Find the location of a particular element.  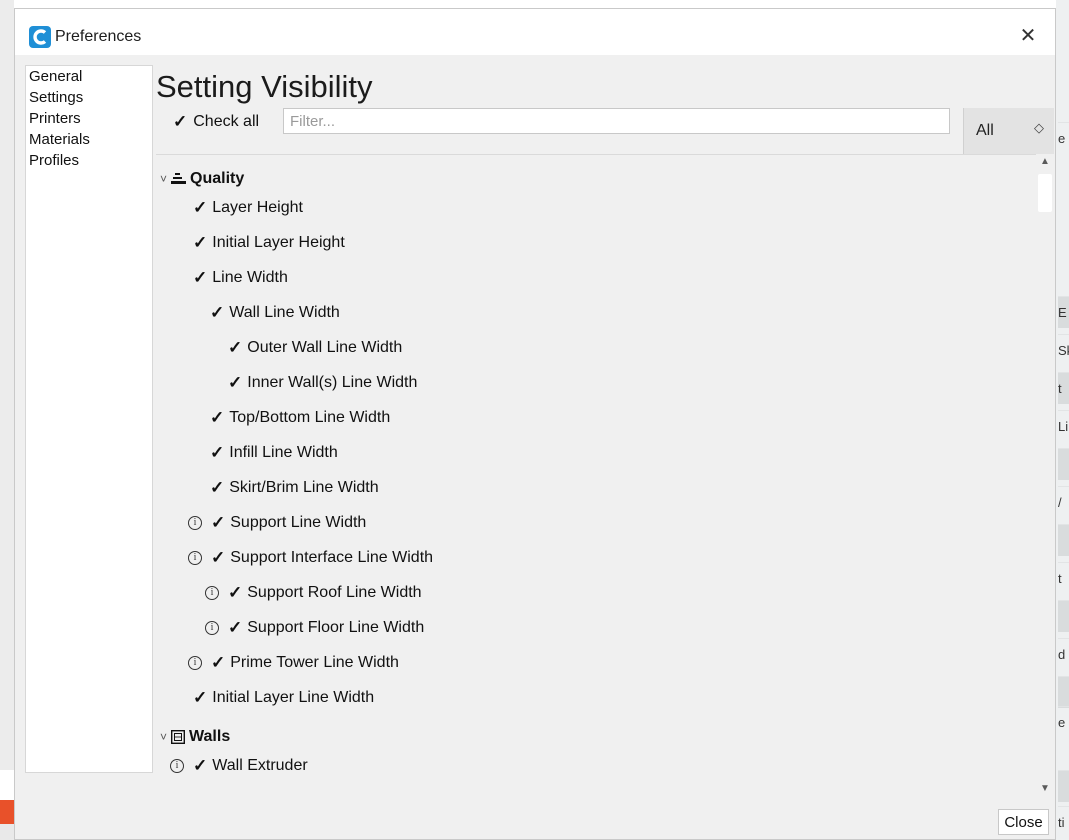

cura-logo-icon is located at coordinates (40, 37).